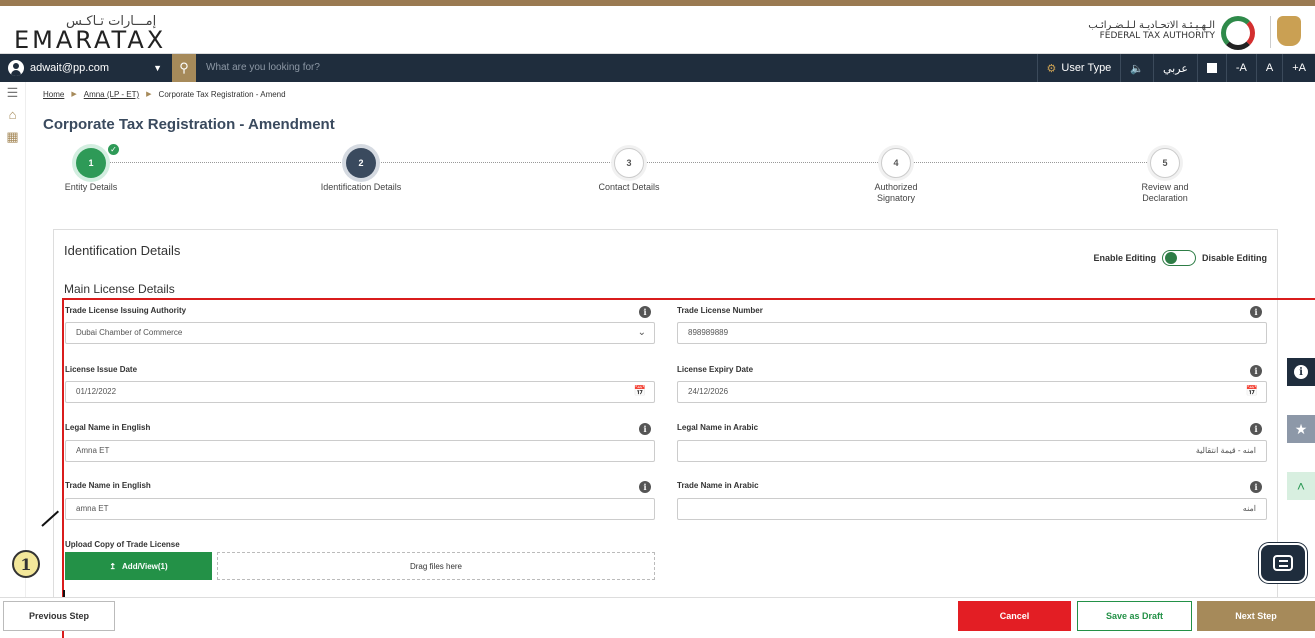 This screenshot has height=638, width=1315. I want to click on fta-emblem-icon, so click(1238, 33).